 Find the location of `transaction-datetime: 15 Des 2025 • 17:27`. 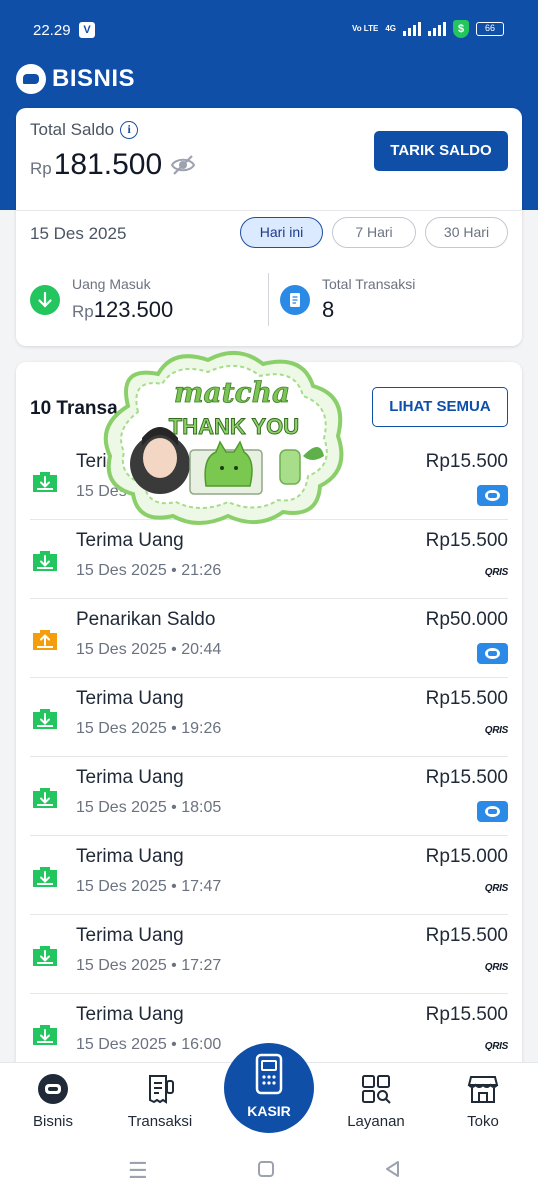

transaction-datetime: 15 Des 2025 • 17:27 is located at coordinates (149, 965).